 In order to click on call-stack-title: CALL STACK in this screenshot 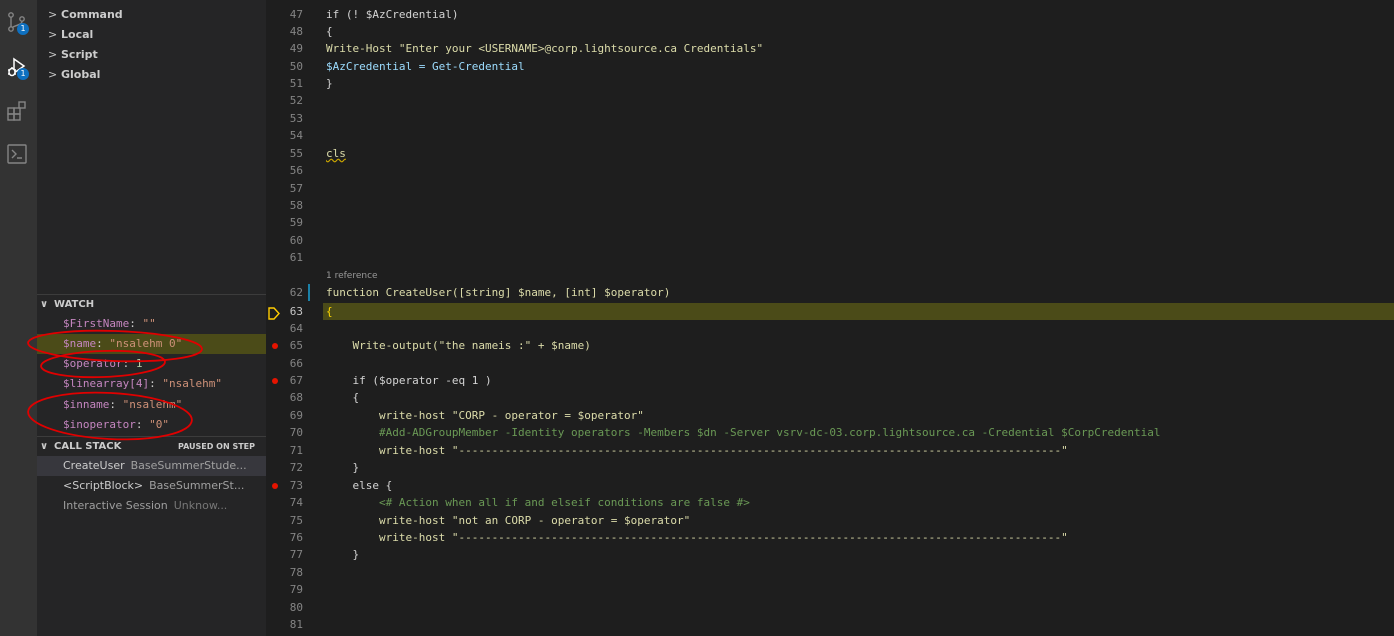, I will do `click(88, 446)`.